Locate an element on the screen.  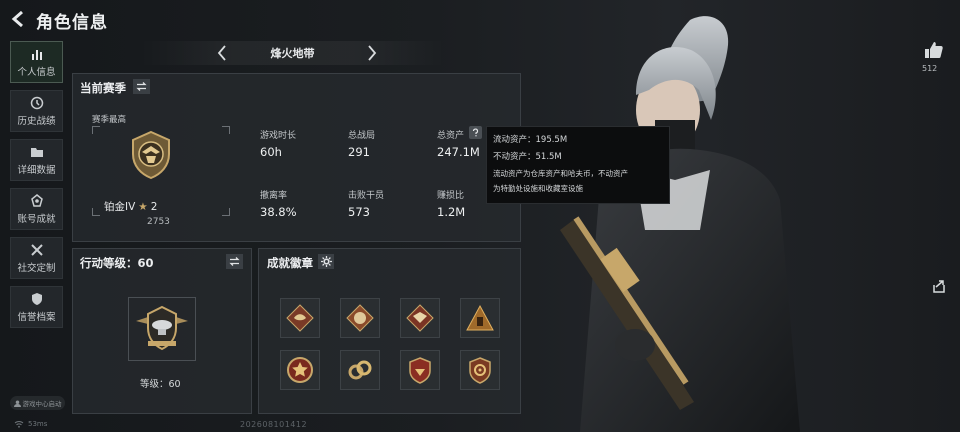
season-switch-button is located at coordinates (141, 86).